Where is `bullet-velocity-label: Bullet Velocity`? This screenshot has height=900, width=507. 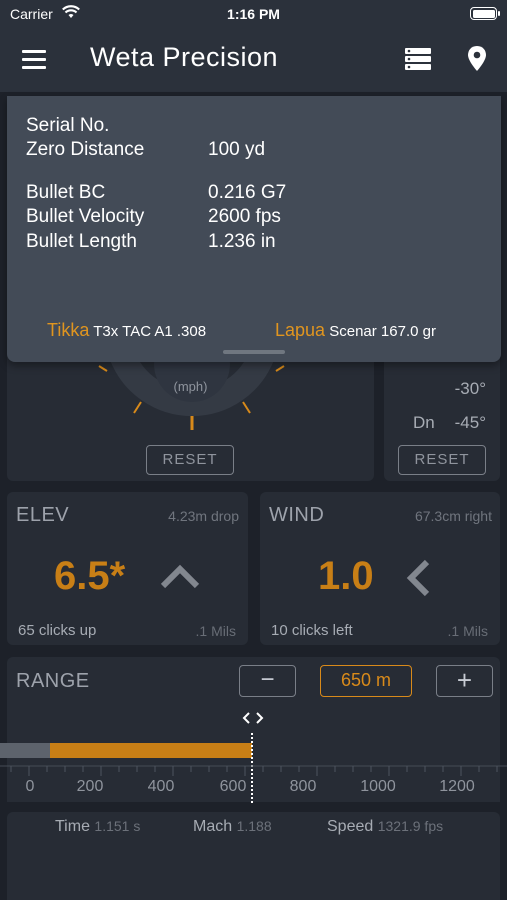
bullet-velocity-label: Bullet Velocity is located at coordinates (85, 216).